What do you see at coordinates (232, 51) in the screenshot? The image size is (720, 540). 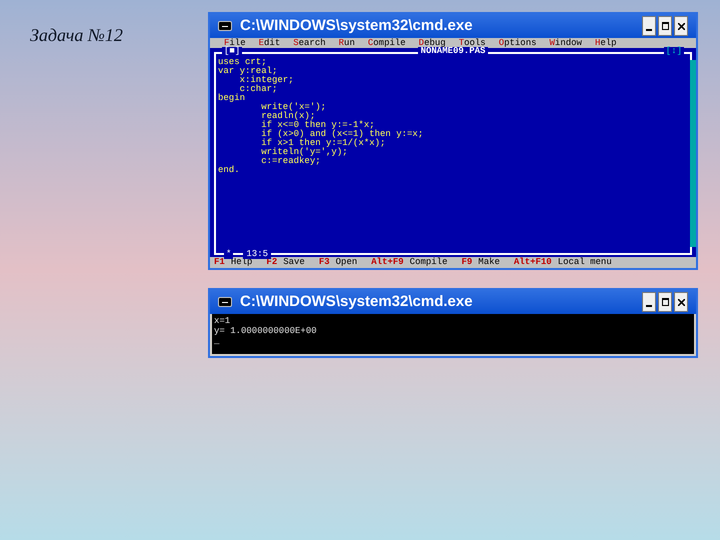 I see `frame-close-button: [■]` at bounding box center [232, 51].